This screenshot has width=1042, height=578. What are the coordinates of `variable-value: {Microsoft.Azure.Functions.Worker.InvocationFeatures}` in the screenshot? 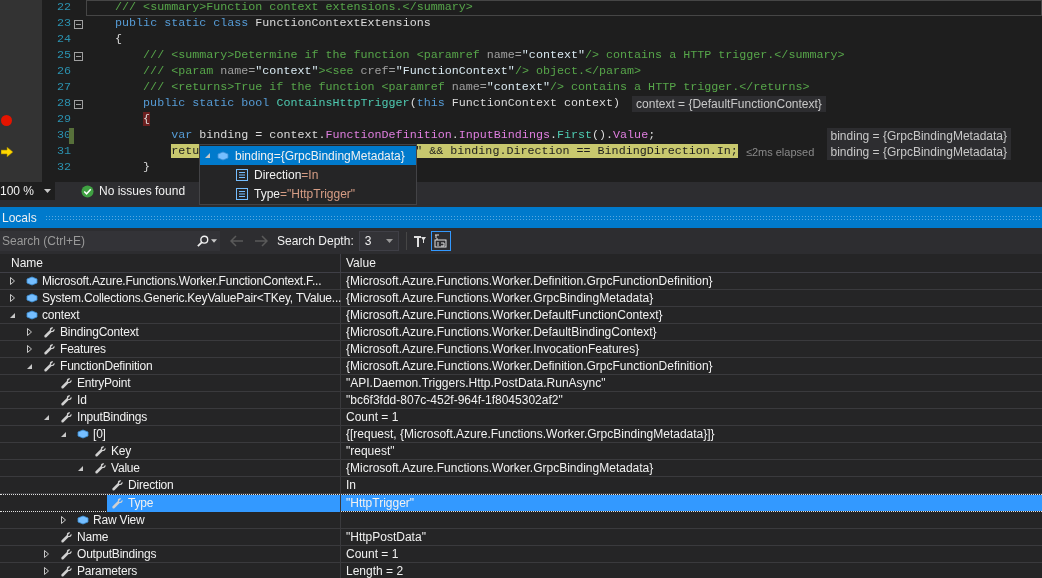 It's located at (493, 349).